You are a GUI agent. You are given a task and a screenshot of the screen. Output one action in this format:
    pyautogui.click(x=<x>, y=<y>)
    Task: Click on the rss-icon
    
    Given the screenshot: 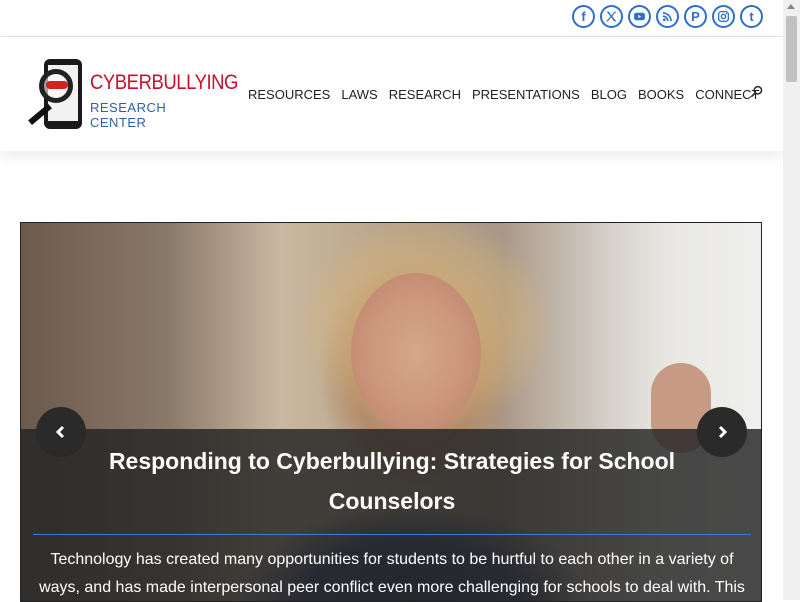 What is the action you would take?
    pyautogui.click(x=667, y=16)
    